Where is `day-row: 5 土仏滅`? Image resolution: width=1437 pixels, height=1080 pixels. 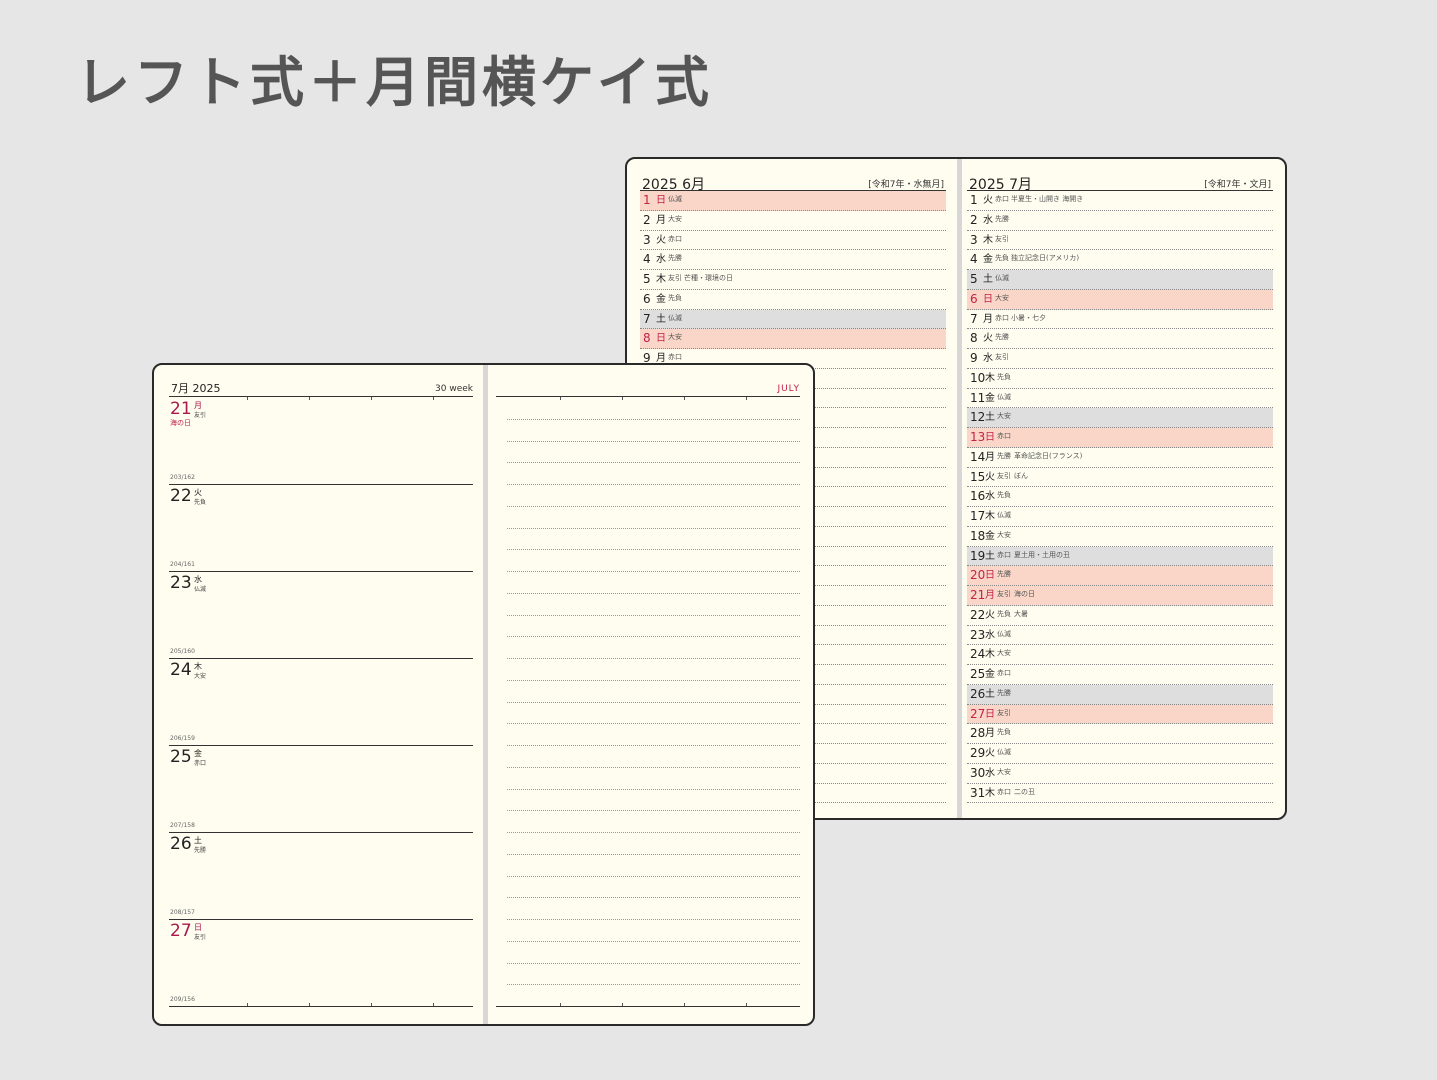
day-row: 5 土仏滅 is located at coordinates (1120, 280).